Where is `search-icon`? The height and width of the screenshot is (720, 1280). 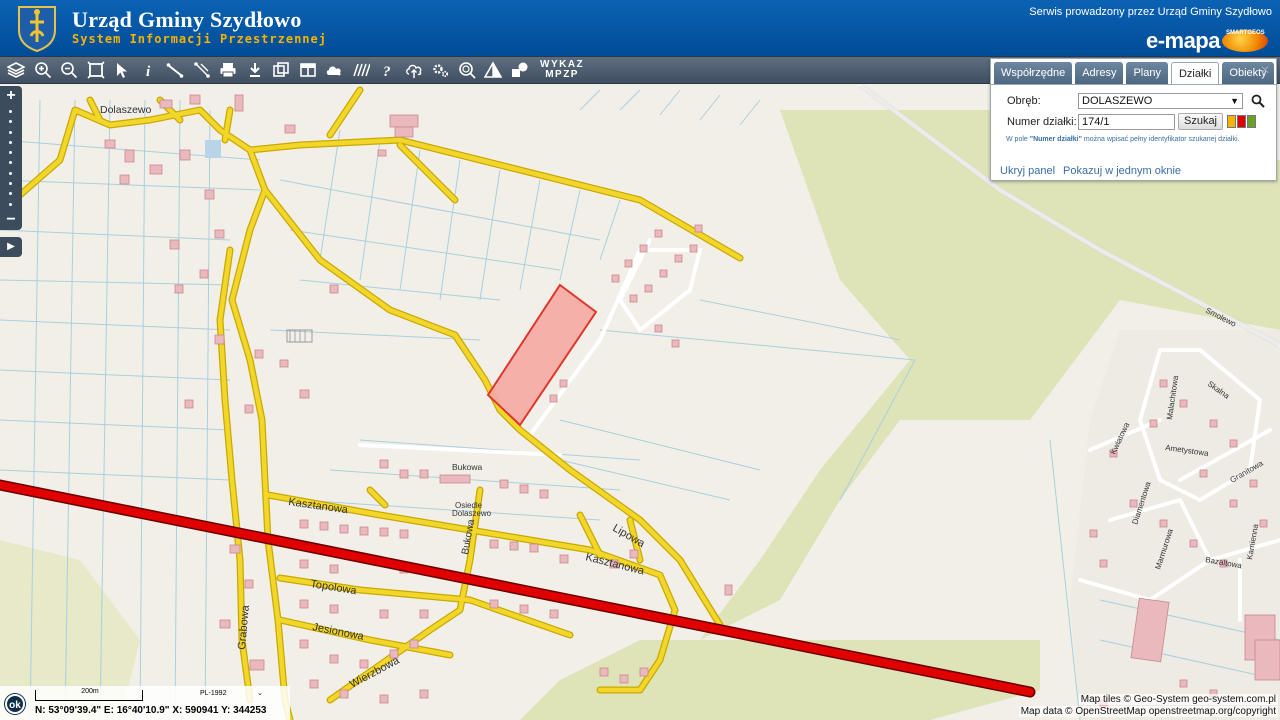
search-icon is located at coordinates (1258, 101).